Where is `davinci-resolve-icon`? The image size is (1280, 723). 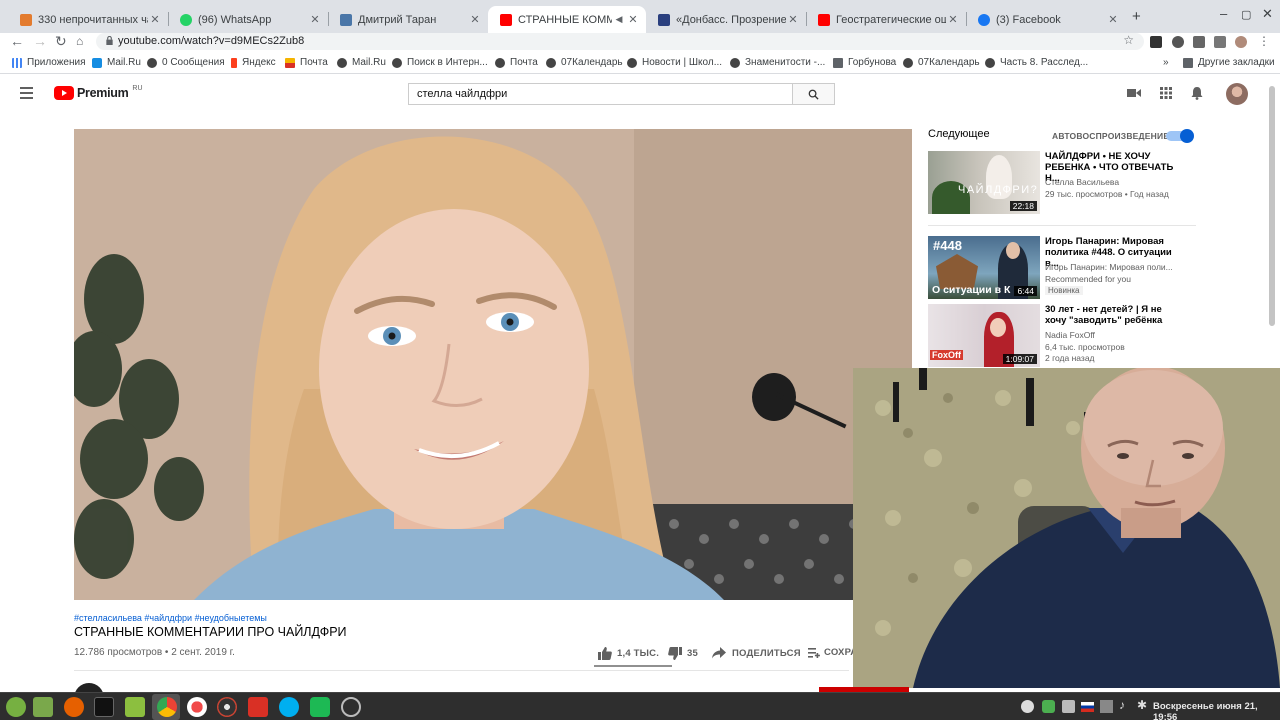
davinci-resolve-icon is located at coordinates (227, 707).